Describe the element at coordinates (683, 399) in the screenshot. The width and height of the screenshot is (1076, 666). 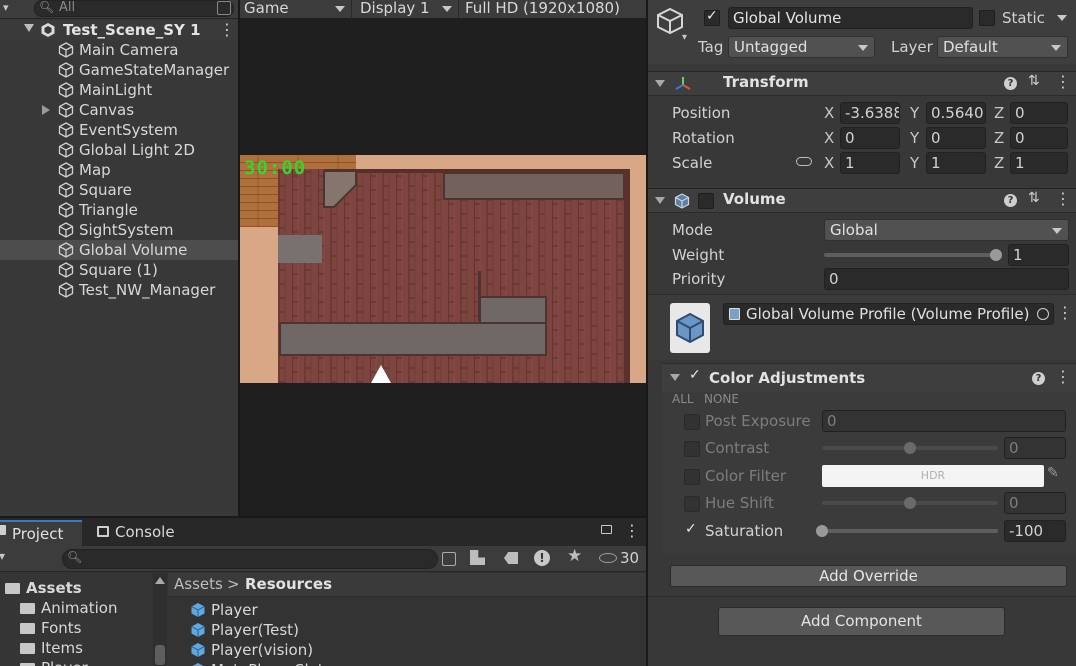
I see `all-toggle-button: ALL` at that location.